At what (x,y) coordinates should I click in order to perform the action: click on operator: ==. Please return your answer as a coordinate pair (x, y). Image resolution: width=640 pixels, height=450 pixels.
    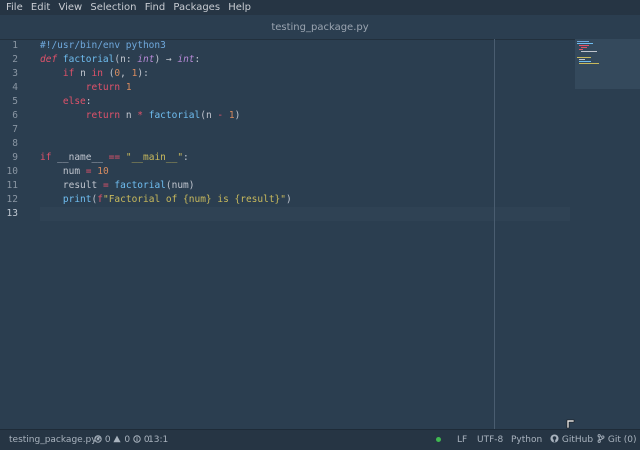
    Looking at the image, I should click on (114, 157).